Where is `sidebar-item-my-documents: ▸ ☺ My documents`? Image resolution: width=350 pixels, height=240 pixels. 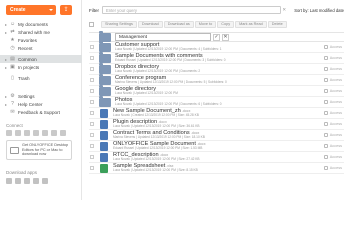
sidebar-item-my-documents: ▸ ☺ My documents is located at coordinates (41, 24).